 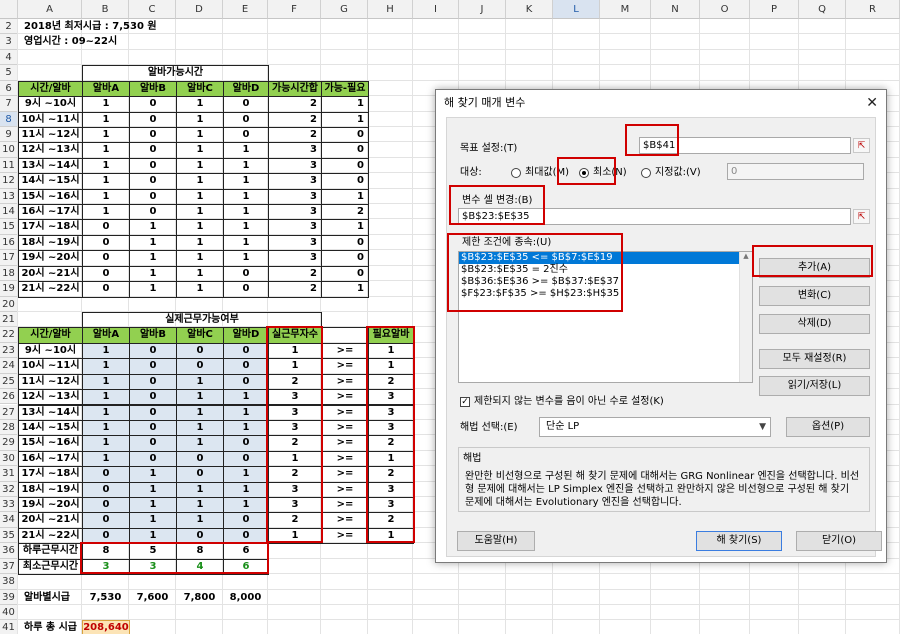 I want to click on column-header: E, so click(x=245, y=9).